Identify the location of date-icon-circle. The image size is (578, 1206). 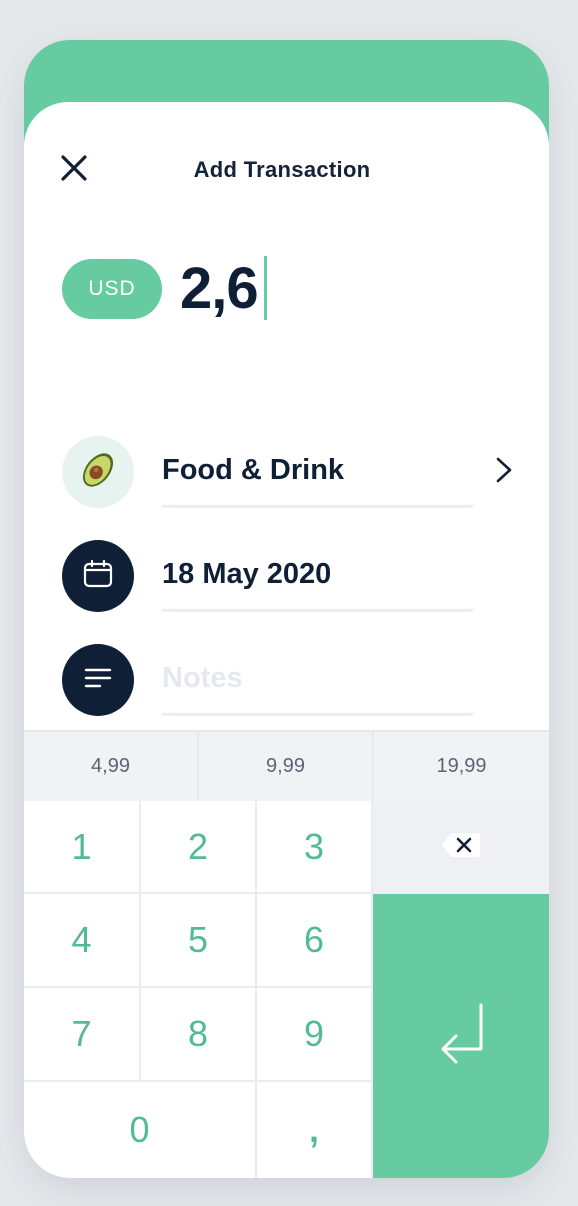
(98, 576).